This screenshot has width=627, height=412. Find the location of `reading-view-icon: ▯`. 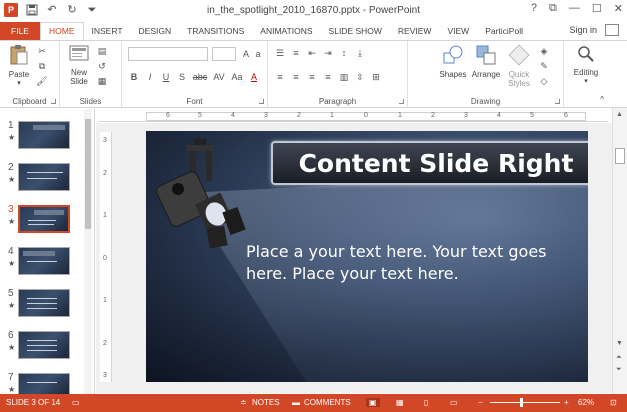

reading-view-icon: ▯ is located at coordinates (426, 402).